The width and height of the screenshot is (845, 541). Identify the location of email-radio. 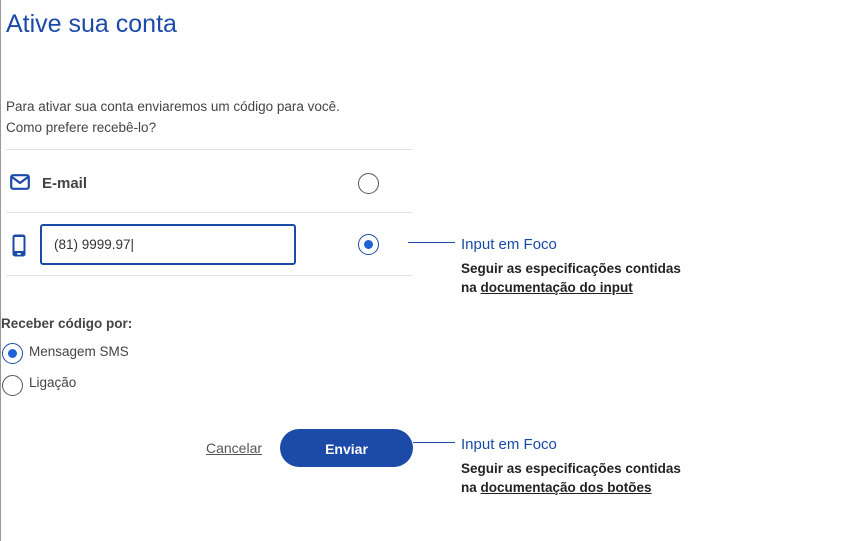
(368, 183).